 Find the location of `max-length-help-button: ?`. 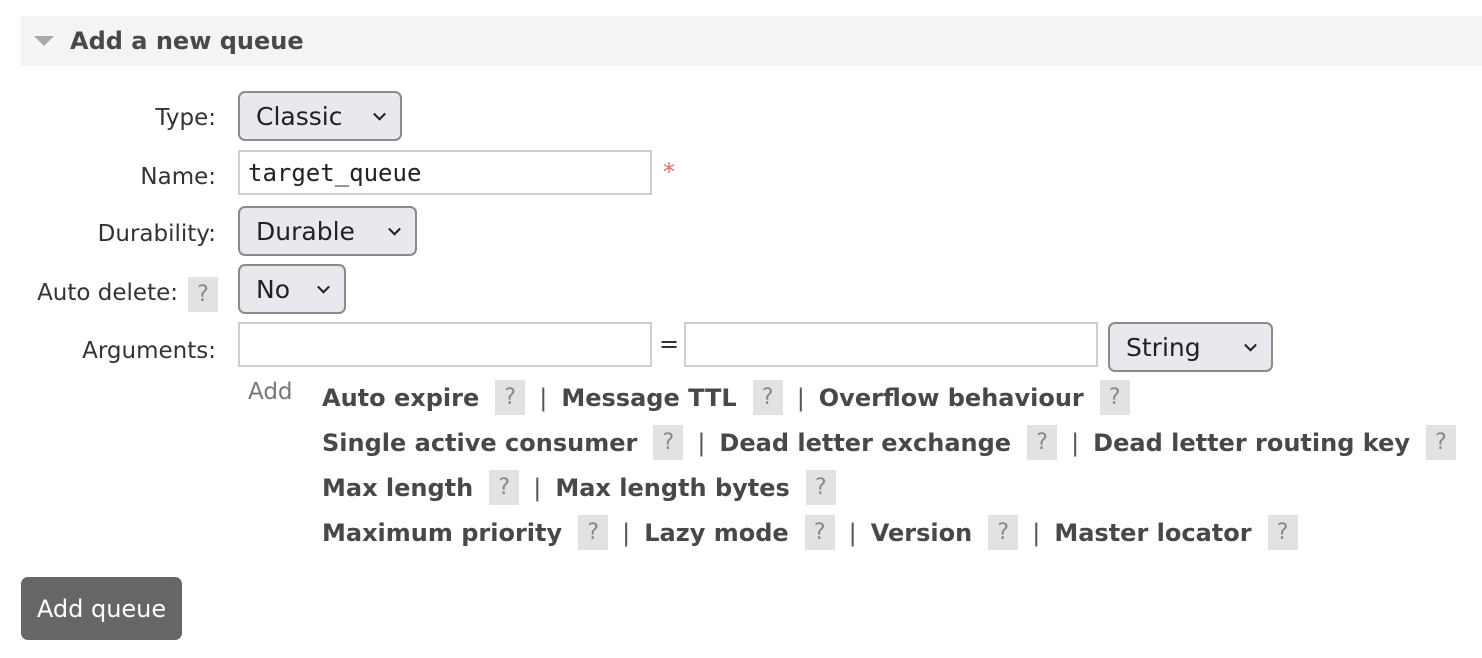

max-length-help-button: ? is located at coordinates (504, 487).